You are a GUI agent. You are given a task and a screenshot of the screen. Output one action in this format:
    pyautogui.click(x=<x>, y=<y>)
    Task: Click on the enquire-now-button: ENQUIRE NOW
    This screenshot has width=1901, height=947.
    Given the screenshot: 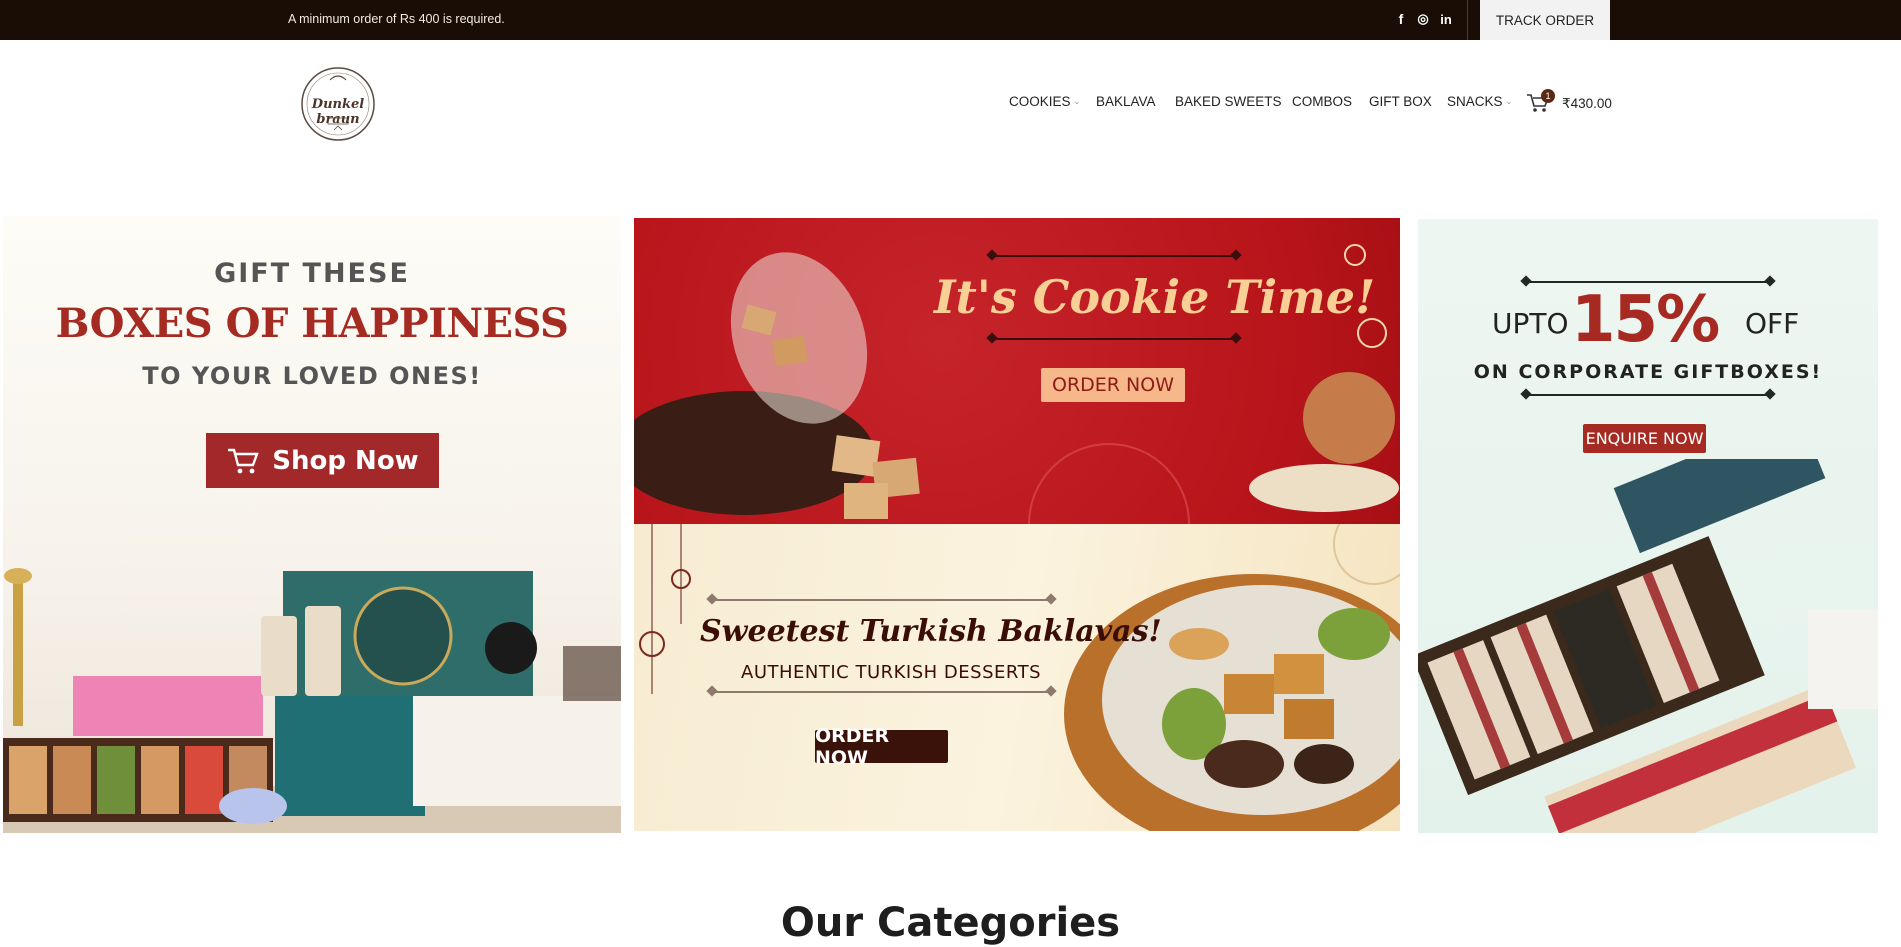 What is the action you would take?
    pyautogui.click(x=1644, y=438)
    